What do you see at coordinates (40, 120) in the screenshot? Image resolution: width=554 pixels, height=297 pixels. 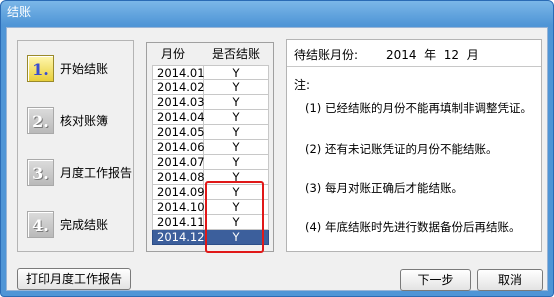 I see `step-2-icon: 2.` at bounding box center [40, 120].